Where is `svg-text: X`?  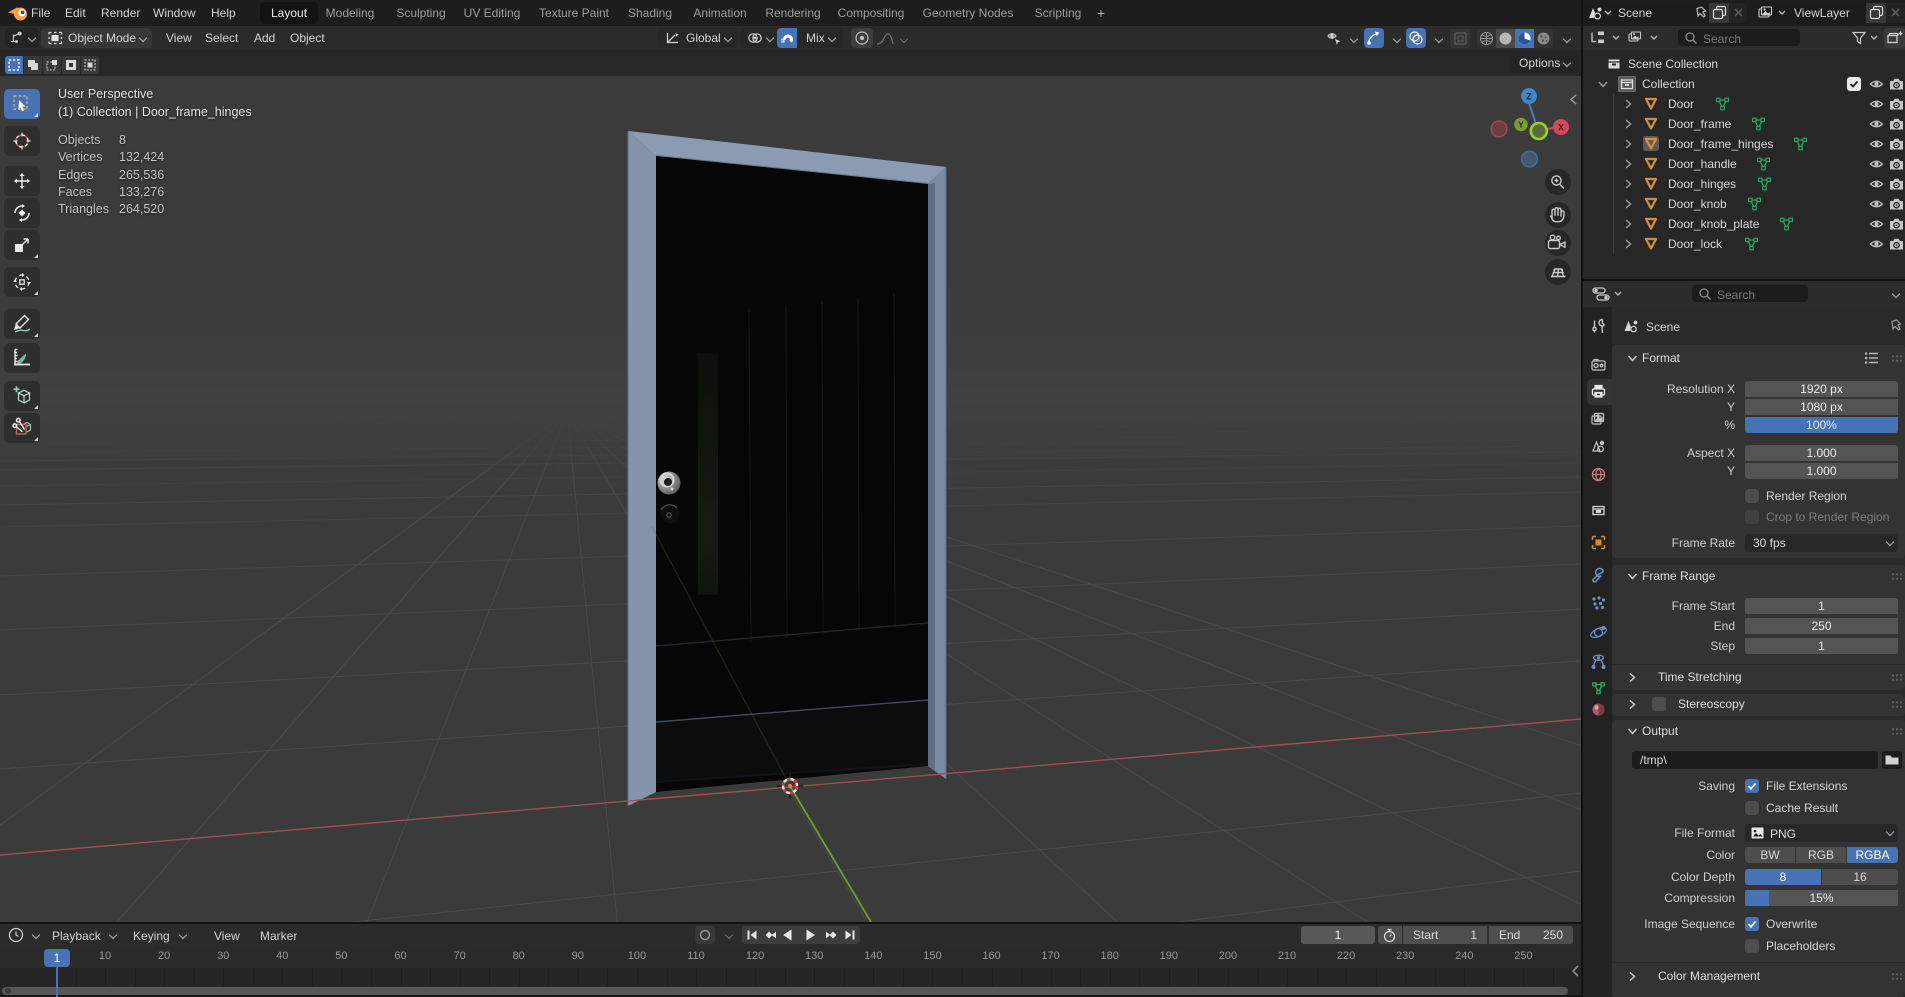
svg-text: X is located at coordinates (1561, 128).